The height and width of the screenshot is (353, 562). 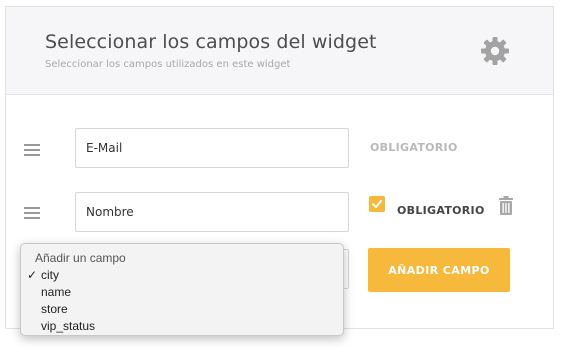 What do you see at coordinates (182, 309) in the screenshot?
I see `dropdown-option-store: store` at bounding box center [182, 309].